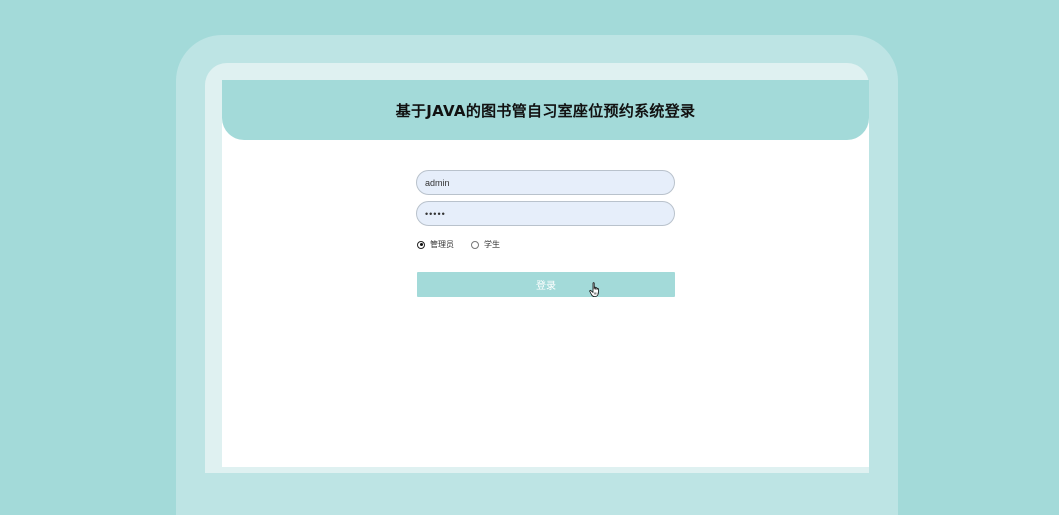  I want to click on login-header: 基于JAVA的图书管自习室座位预约系统登录, so click(545, 110).